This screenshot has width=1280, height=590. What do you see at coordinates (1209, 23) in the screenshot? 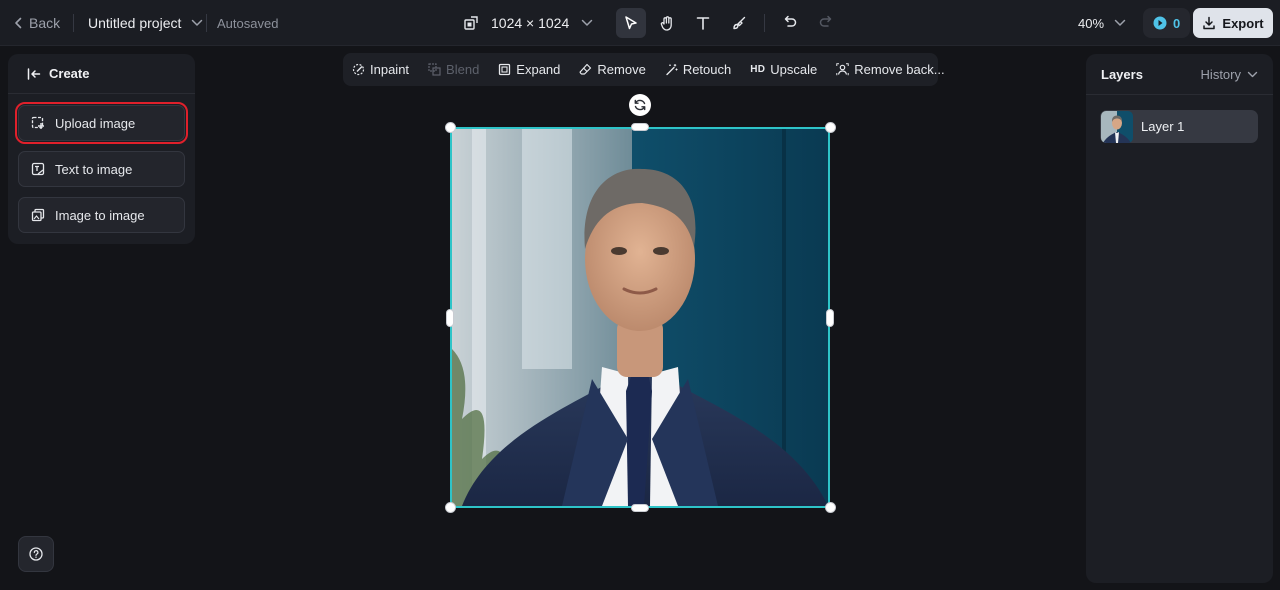
I see `download-icon` at bounding box center [1209, 23].